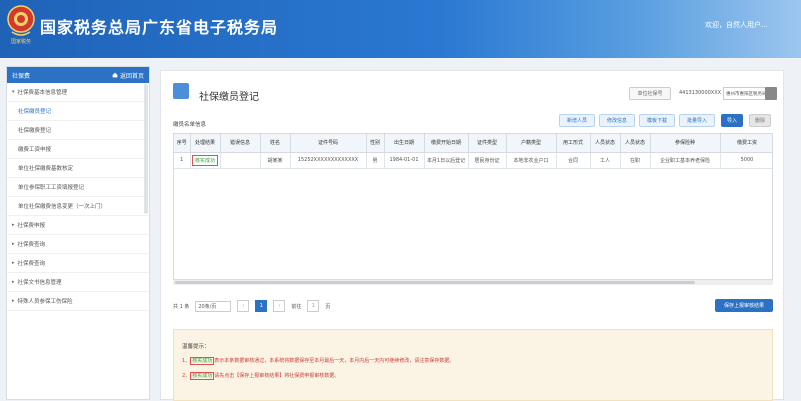 The image size is (801, 401). I want to click on goto-unit: 页, so click(328, 306).